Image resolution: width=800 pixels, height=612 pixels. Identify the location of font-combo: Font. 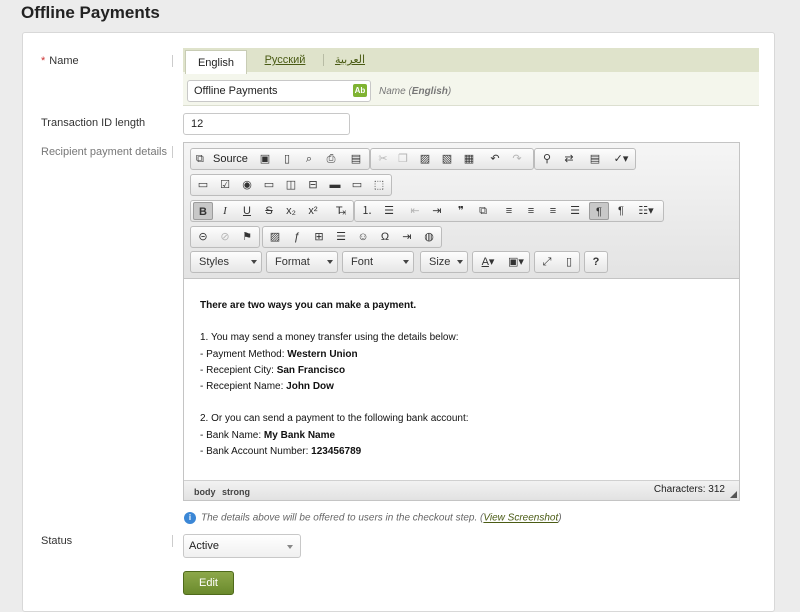
(378, 262).